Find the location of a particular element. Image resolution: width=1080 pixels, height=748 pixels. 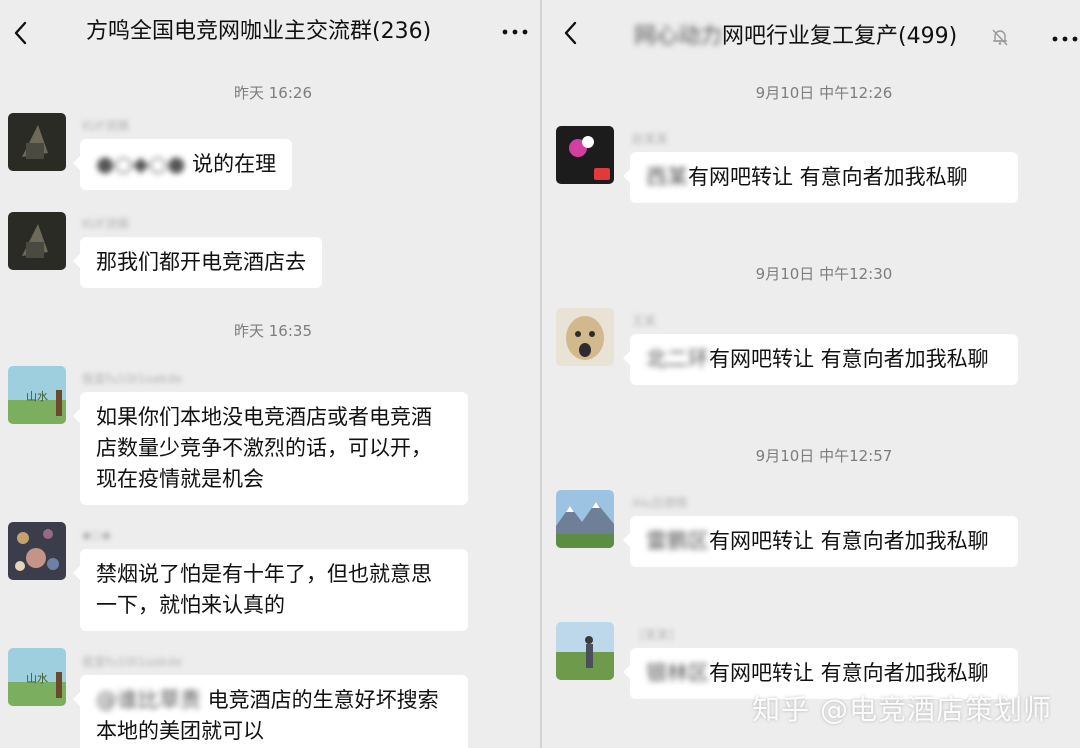

message-bubble: 雷鹏区有网吧转让 有意向者加我私聊 is located at coordinates (820, 541).